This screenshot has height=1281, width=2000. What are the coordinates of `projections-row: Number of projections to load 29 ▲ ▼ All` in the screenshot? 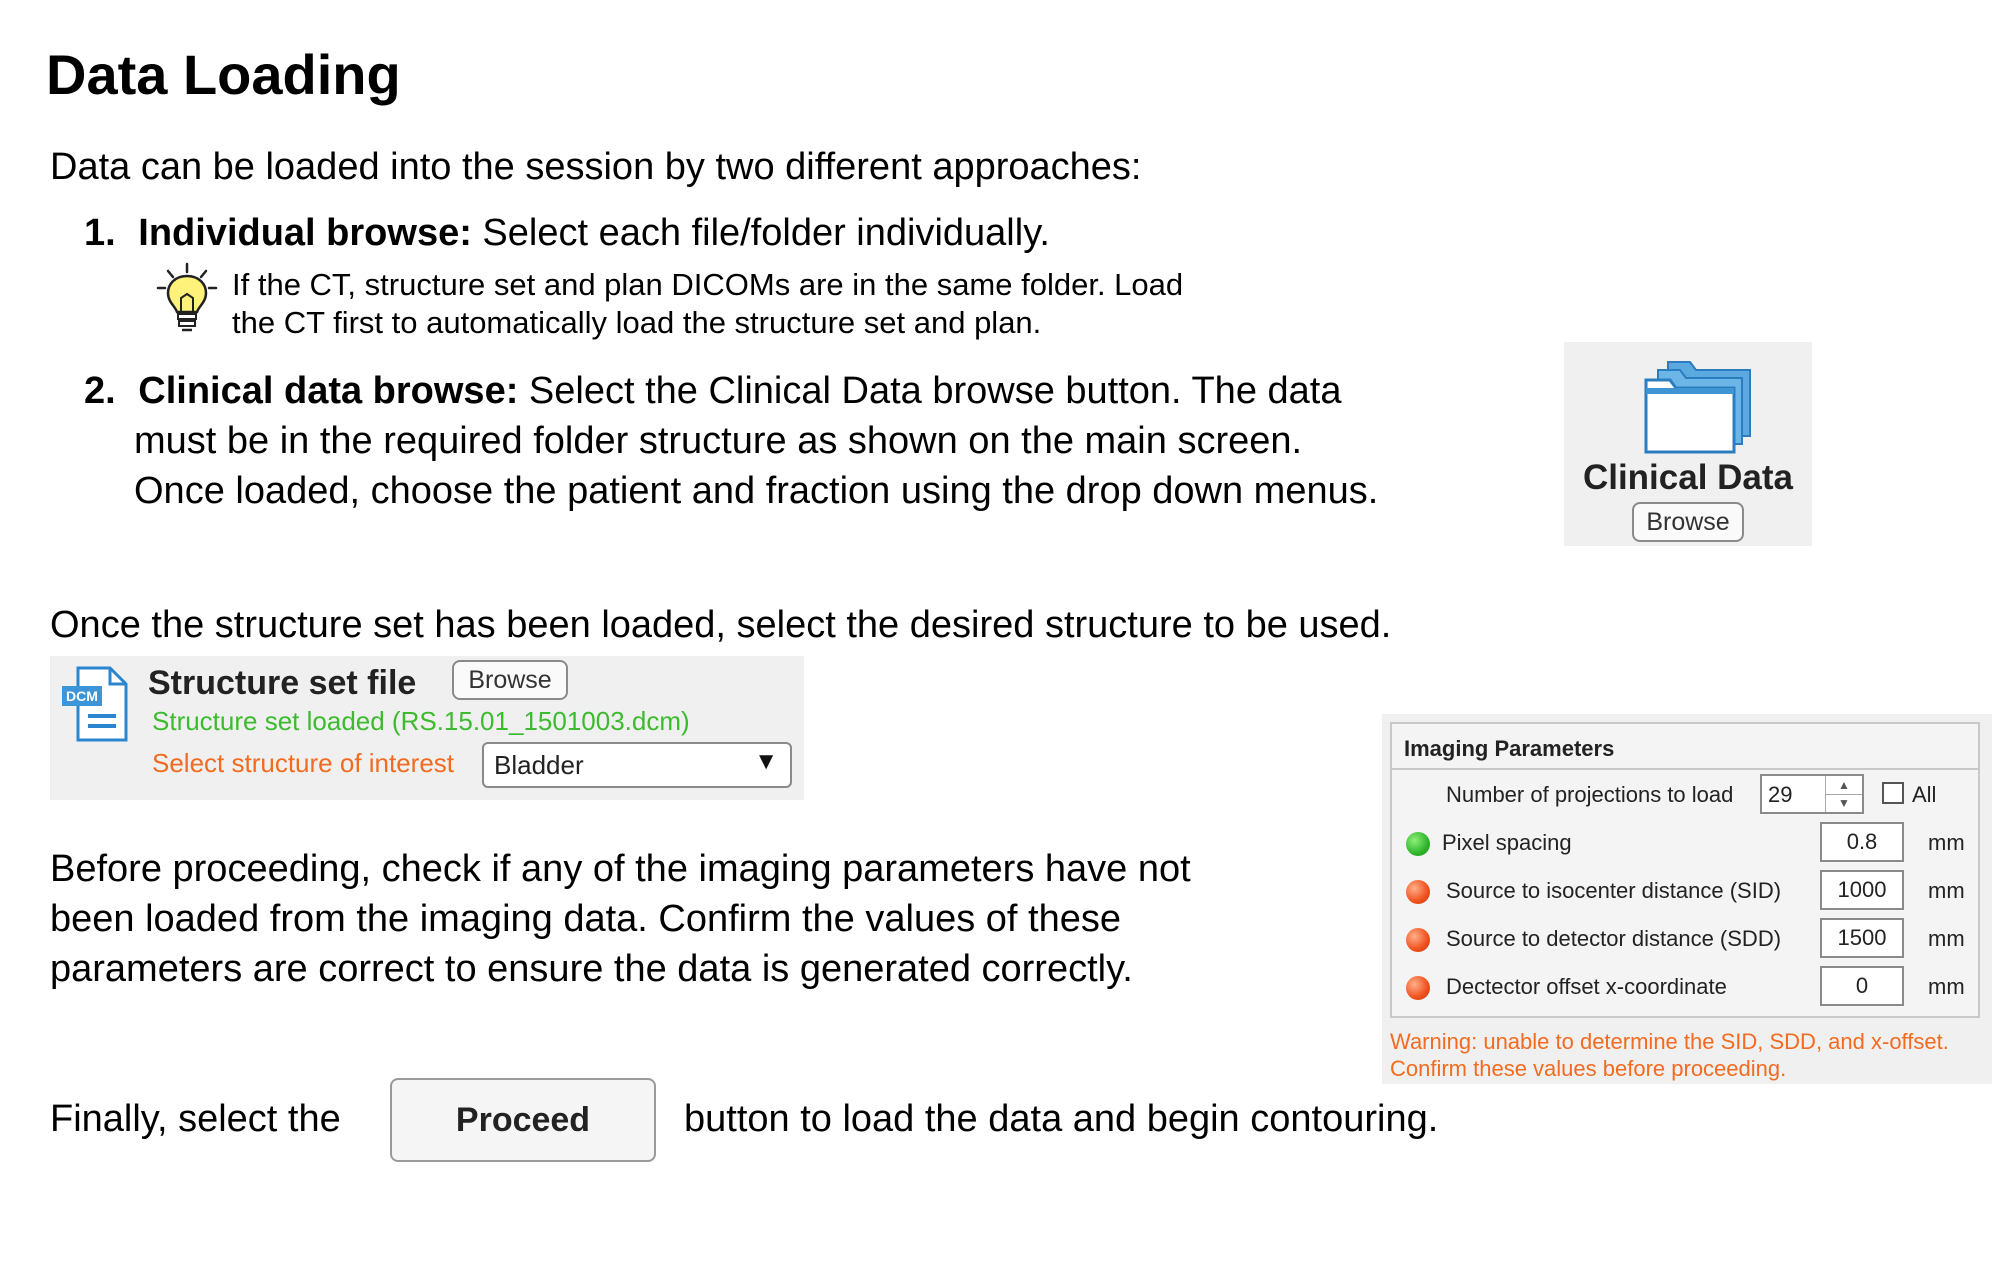 It's located at (1685, 794).